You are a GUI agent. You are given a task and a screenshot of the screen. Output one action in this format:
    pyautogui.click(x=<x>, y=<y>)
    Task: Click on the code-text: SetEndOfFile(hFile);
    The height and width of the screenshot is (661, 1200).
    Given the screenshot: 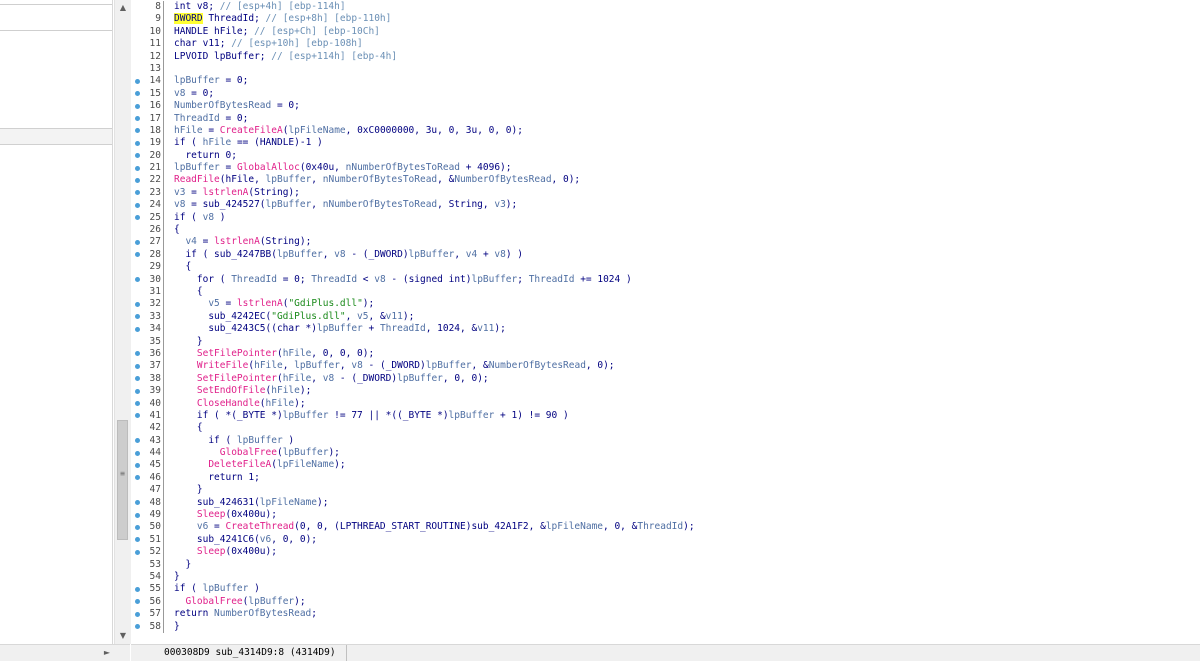 What is the action you would take?
    pyautogui.click(x=242, y=391)
    